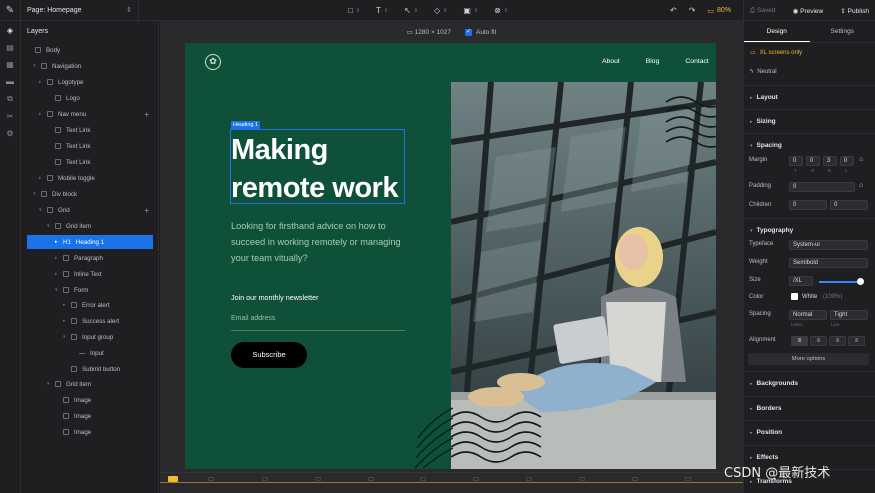 The image size is (875, 493). I want to click on color-value: White, so click(809, 297).